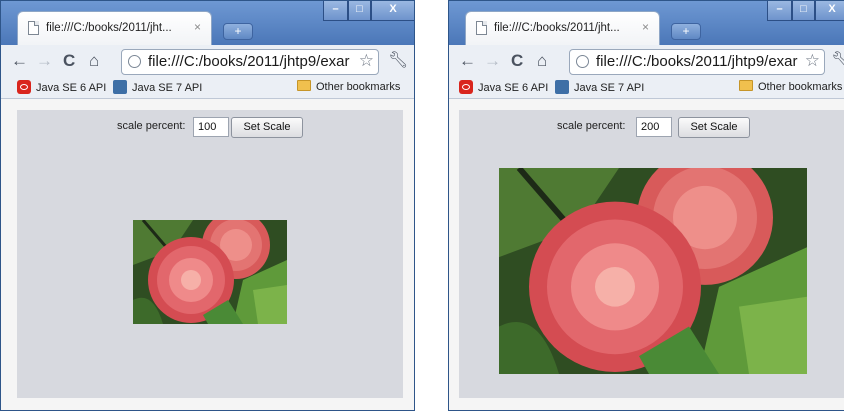 The height and width of the screenshot is (411, 844). I want to click on scale-percent-input: 100, so click(211, 127).